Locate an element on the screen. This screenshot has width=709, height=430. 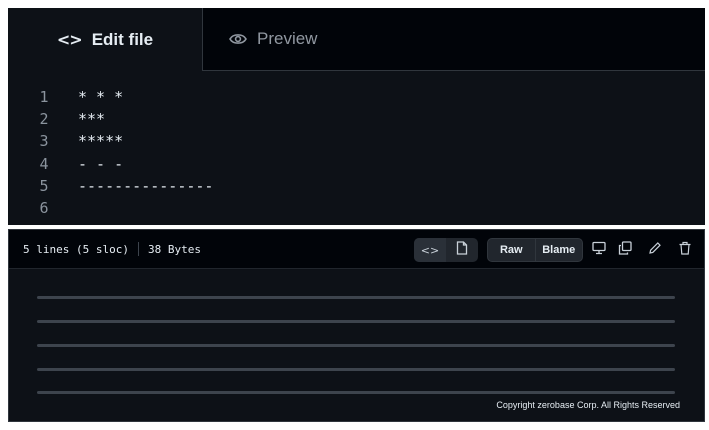
view-mode-toggle: <> is located at coordinates (446, 250).